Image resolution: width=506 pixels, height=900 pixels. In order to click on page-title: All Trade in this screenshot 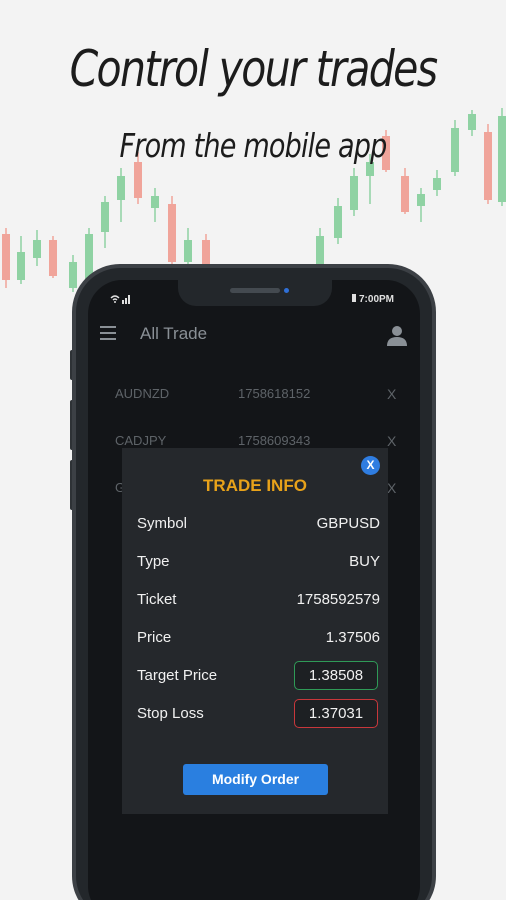, I will do `click(174, 333)`.